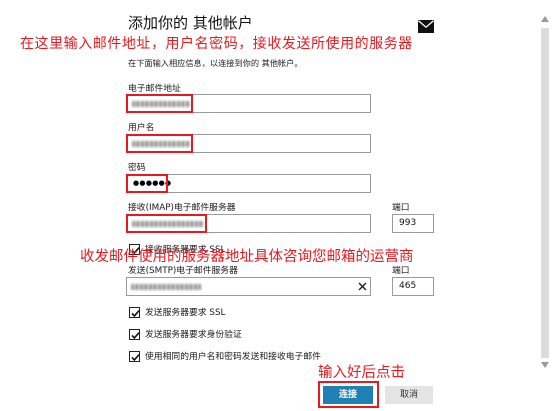 The width and height of the screenshot is (554, 411). I want to click on page-subtitle: 在下面输入相应信息，以连接到你的 其他帐户。, so click(215, 63).